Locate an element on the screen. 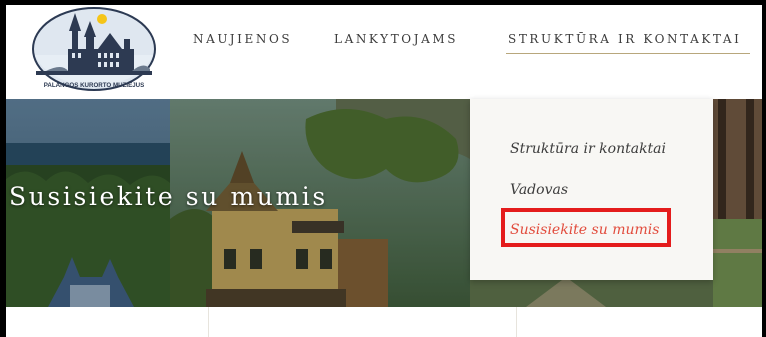 The width and height of the screenshot is (766, 337). museum-logo: PALANGOS KURORTO MUZIEJUS is located at coordinates (94, 49).